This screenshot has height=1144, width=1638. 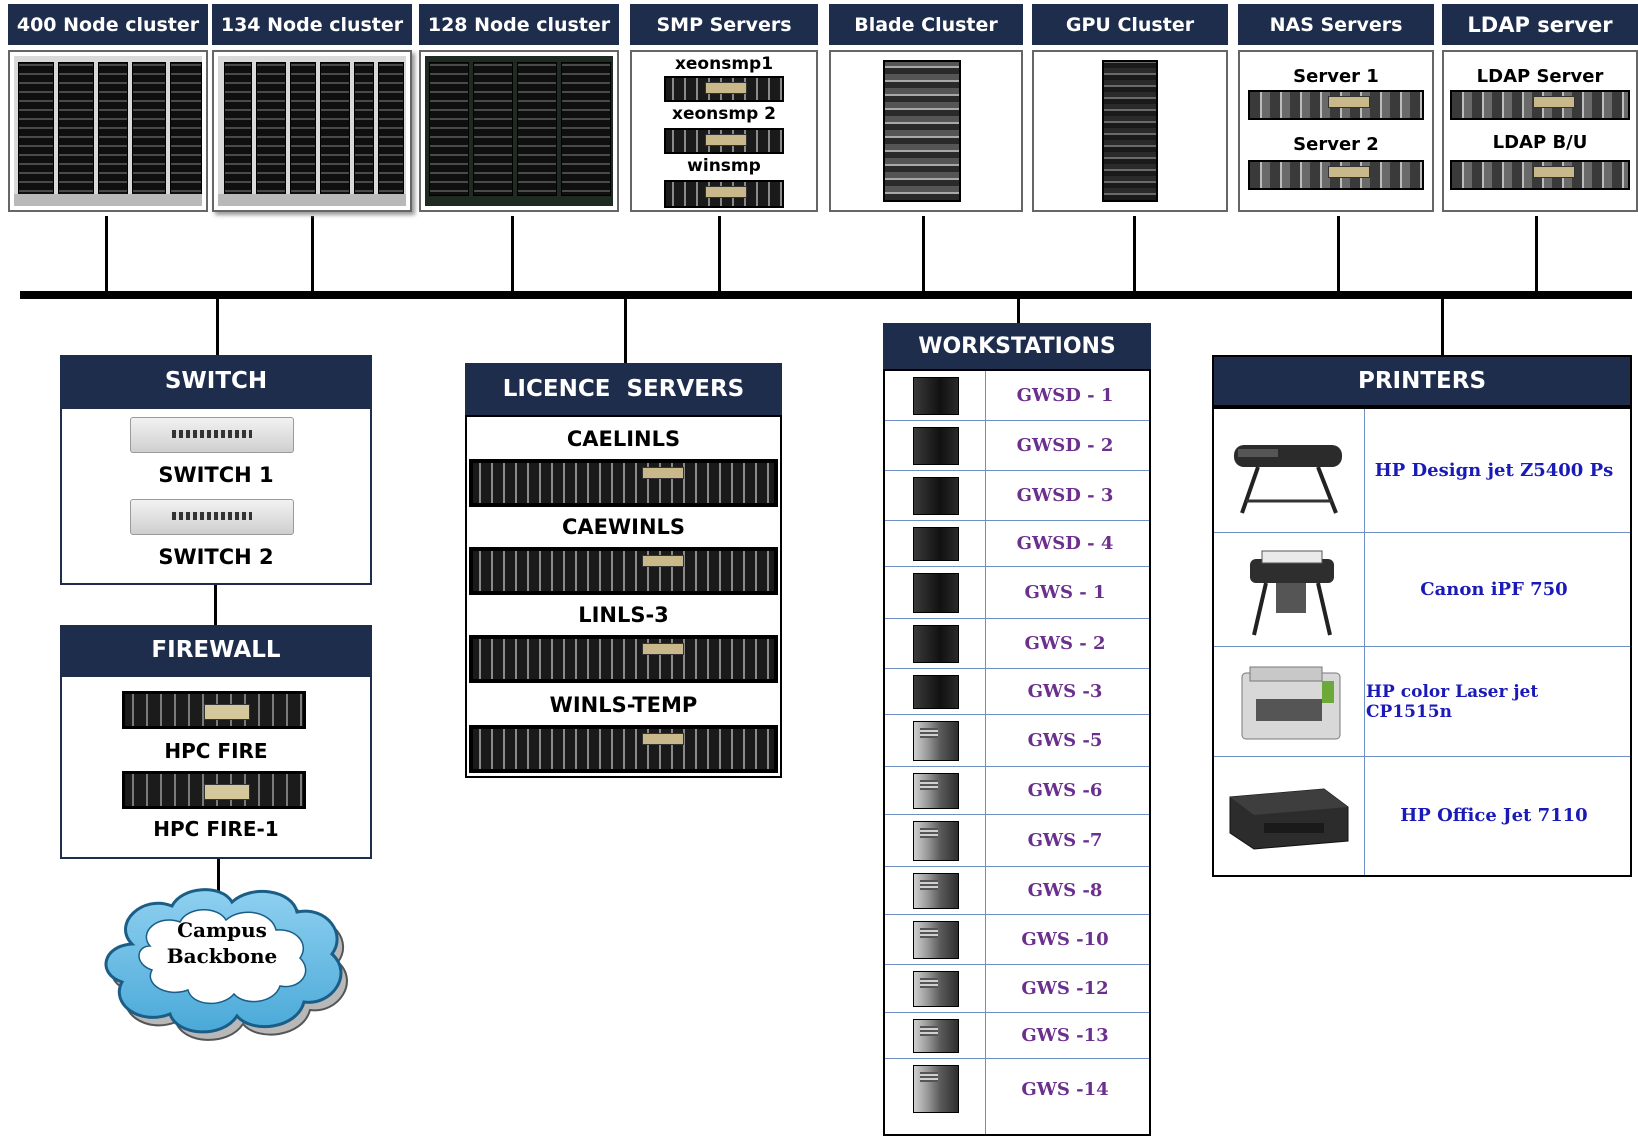 What do you see at coordinates (216, 557) in the screenshot?
I see `switch-label: SWITCH 2` at bounding box center [216, 557].